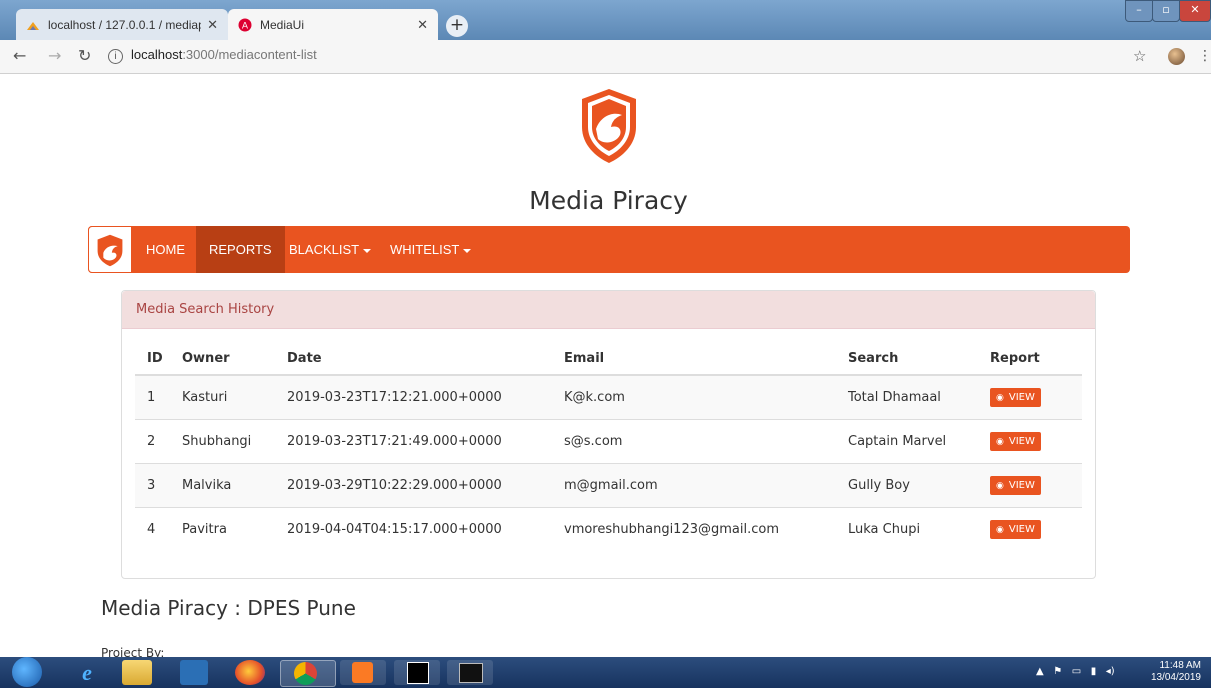 This screenshot has width=1211, height=688. I want to click on xampp-logo-icon, so click(362, 672).